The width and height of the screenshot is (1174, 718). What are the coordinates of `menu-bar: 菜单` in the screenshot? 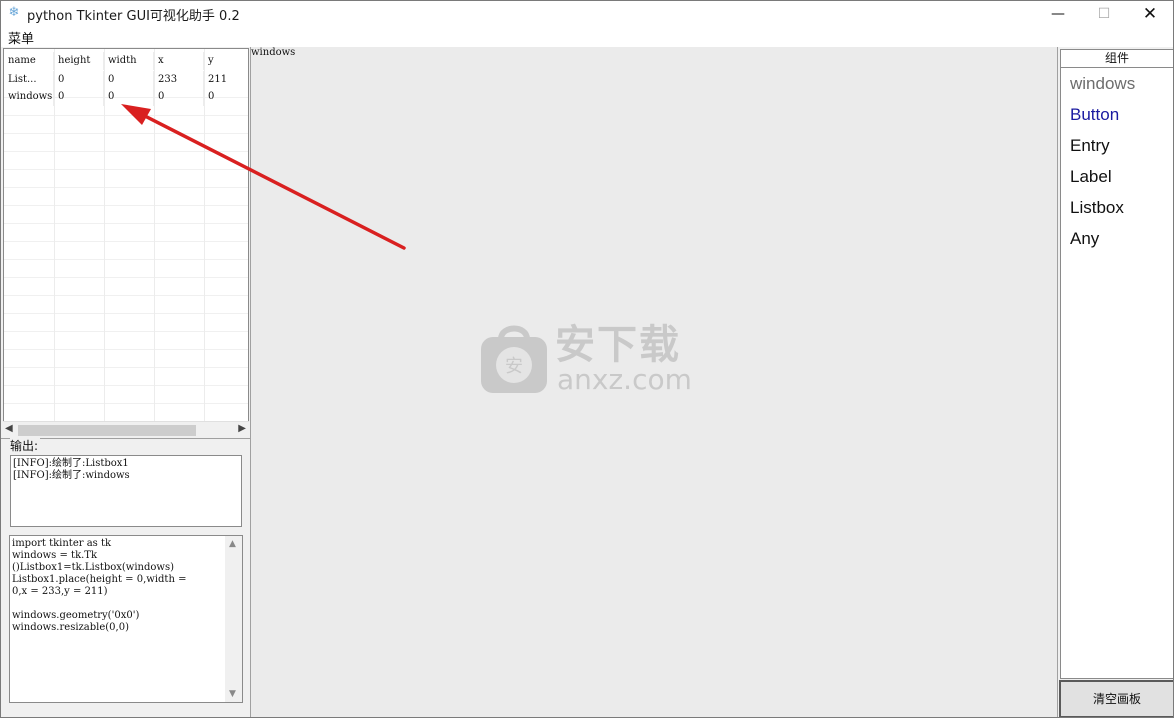 It's located at (587, 37).